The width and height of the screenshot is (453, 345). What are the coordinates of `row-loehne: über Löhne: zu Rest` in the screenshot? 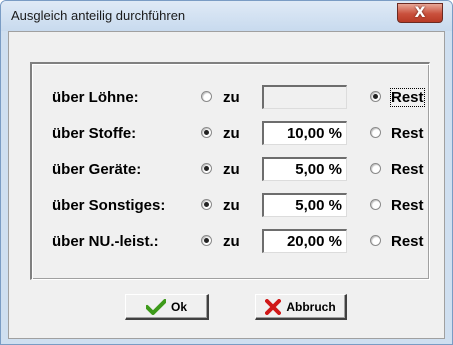 It's located at (230, 98).